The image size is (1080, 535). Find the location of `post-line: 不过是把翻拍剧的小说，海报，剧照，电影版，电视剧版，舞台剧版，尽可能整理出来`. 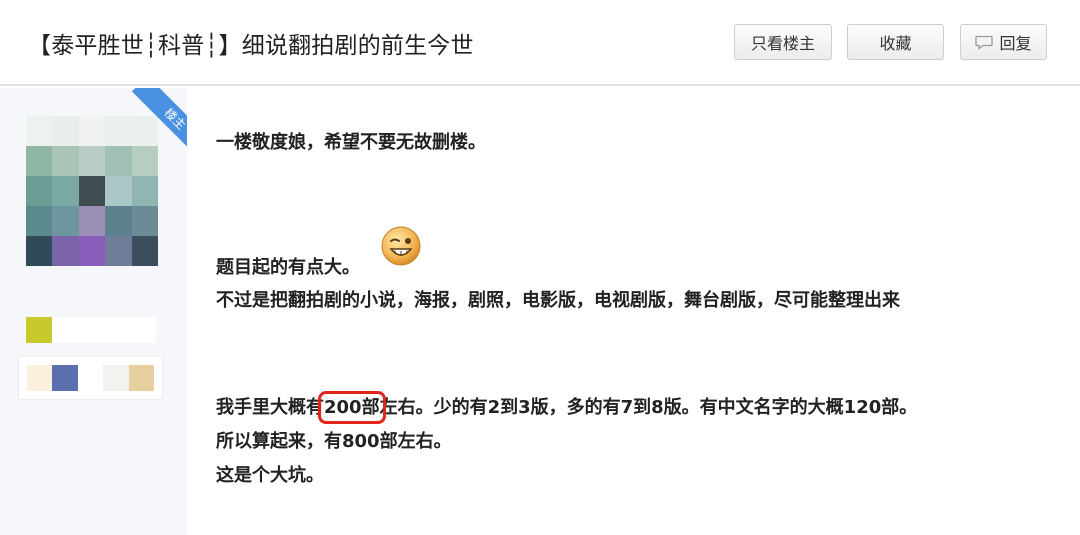

post-line: 不过是把翻拍剧的小说，海报，剧照，电影版，电视剧版，舞台剧版，尽可能整理出来 is located at coordinates (558, 300).